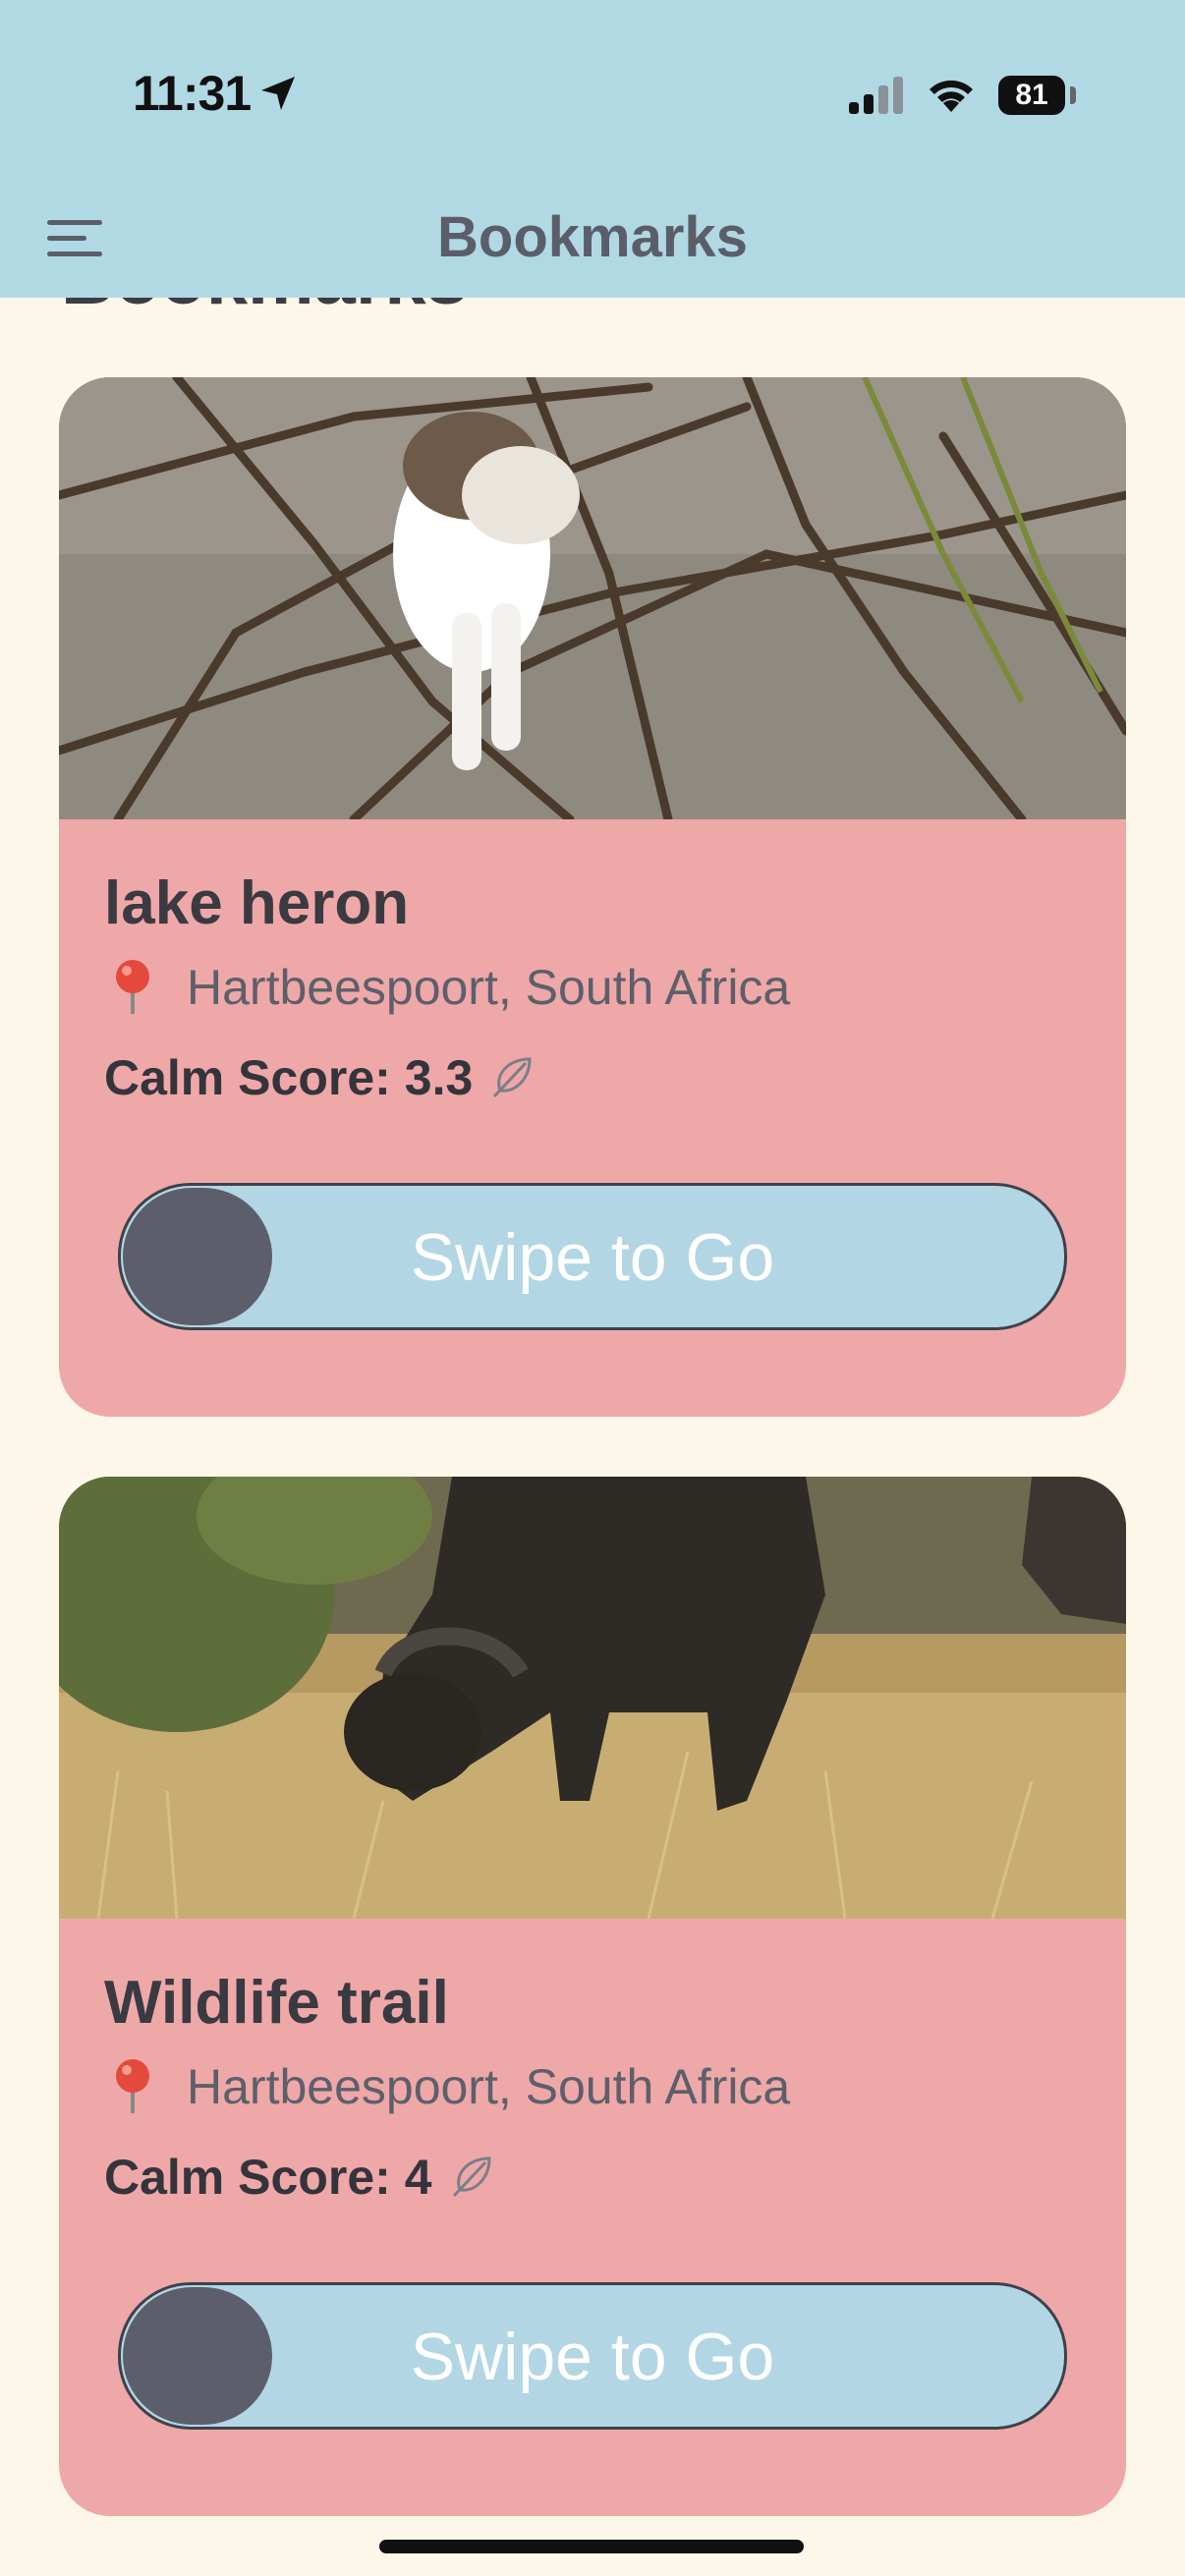 This screenshot has height=2576, width=1185. Describe the element at coordinates (876, 95) in the screenshot. I see `cellular-signal-icon` at that location.